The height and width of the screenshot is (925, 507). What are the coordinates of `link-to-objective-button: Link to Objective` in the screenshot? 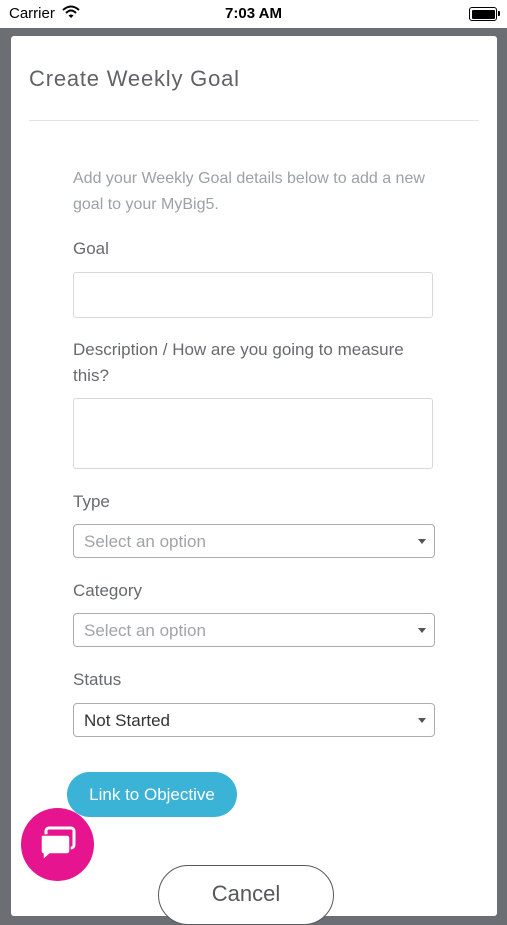 It's located at (152, 794).